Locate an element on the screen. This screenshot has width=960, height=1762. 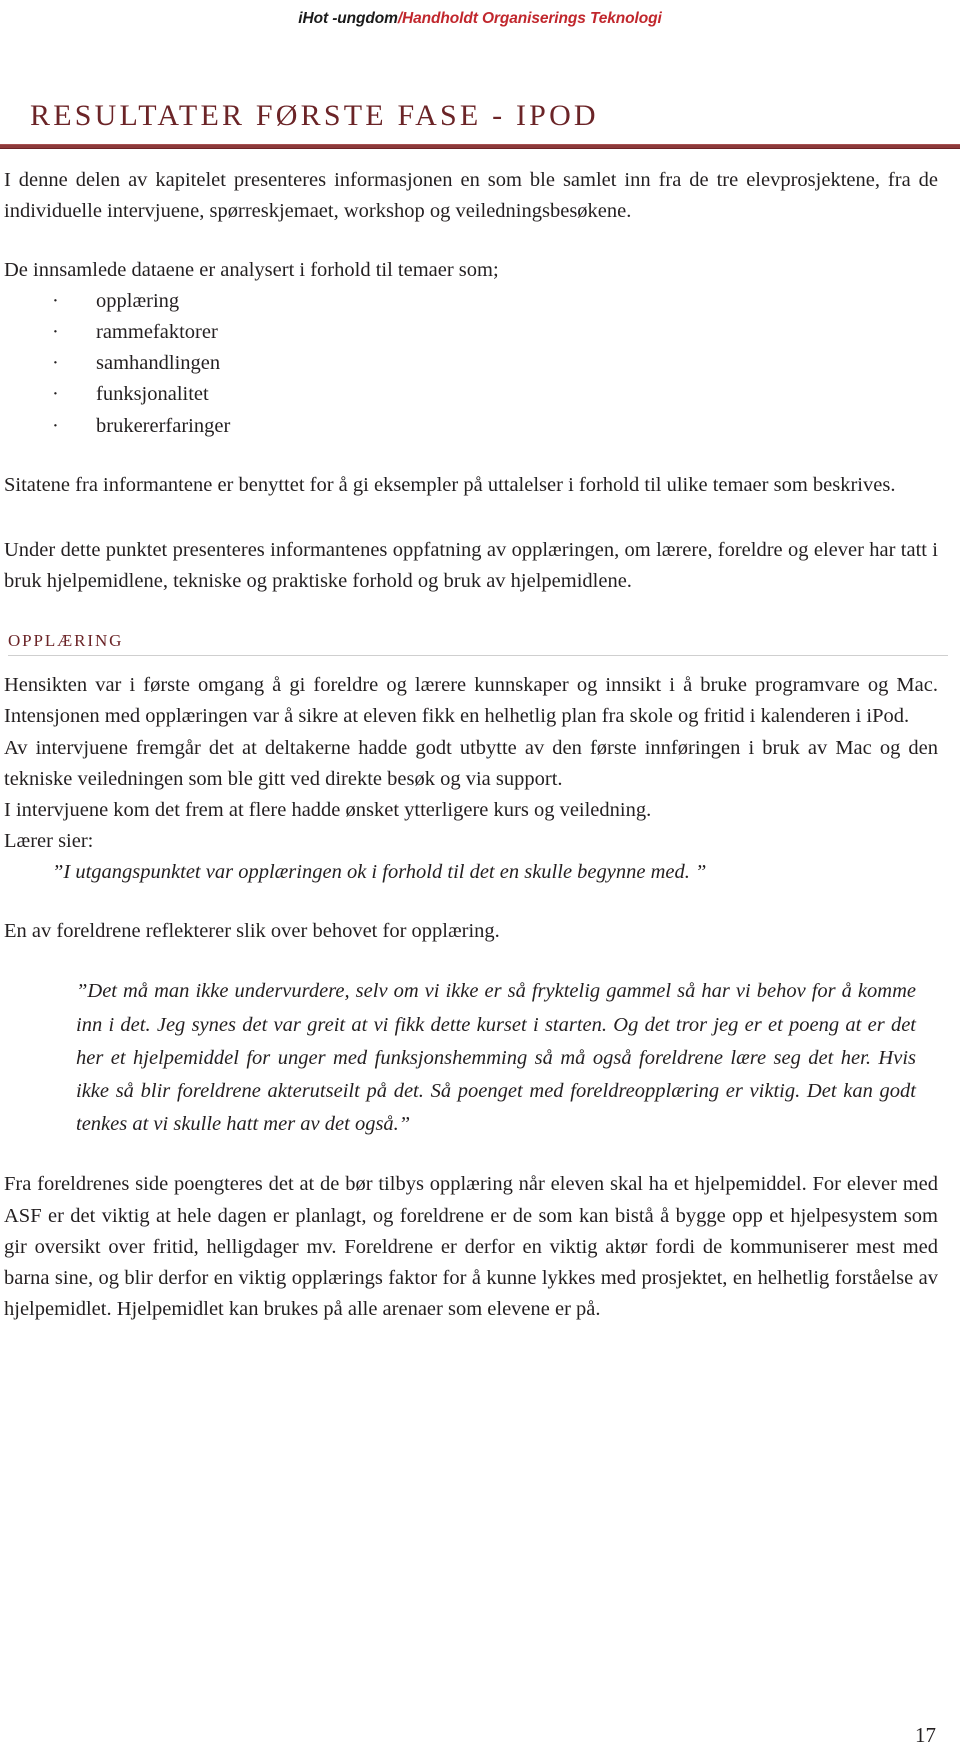
list-item: · funksjonalitet is located at coordinates (495, 394).